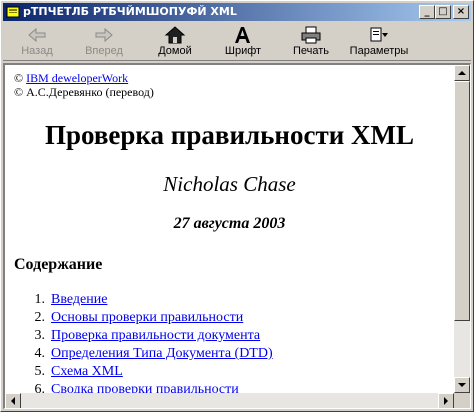 Image resolution: width=474 pixels, height=412 pixels. I want to click on print-button: Печать, so click(311, 42).